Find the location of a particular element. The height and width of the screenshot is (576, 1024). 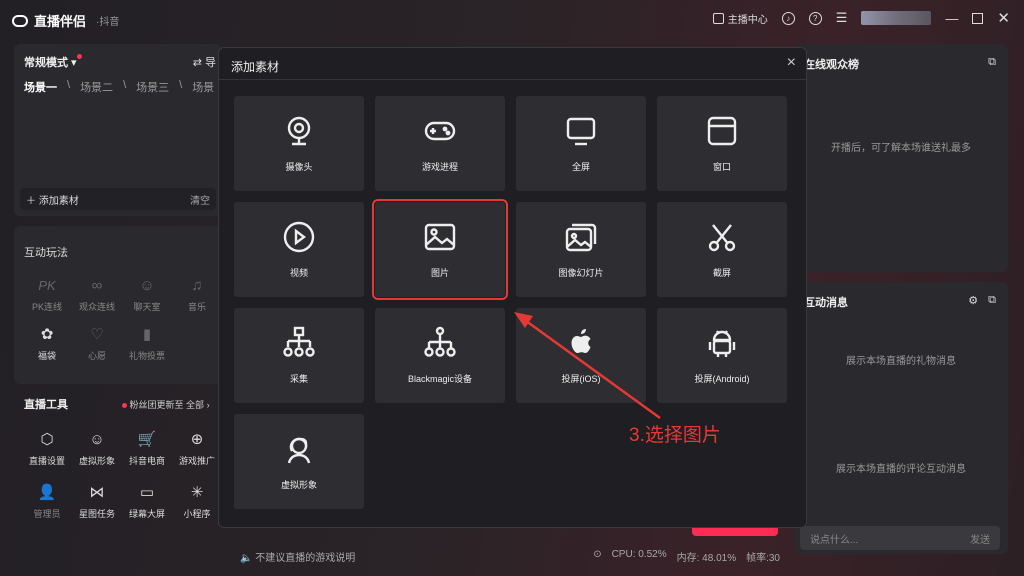

window-icon is located at coordinates (722, 131).